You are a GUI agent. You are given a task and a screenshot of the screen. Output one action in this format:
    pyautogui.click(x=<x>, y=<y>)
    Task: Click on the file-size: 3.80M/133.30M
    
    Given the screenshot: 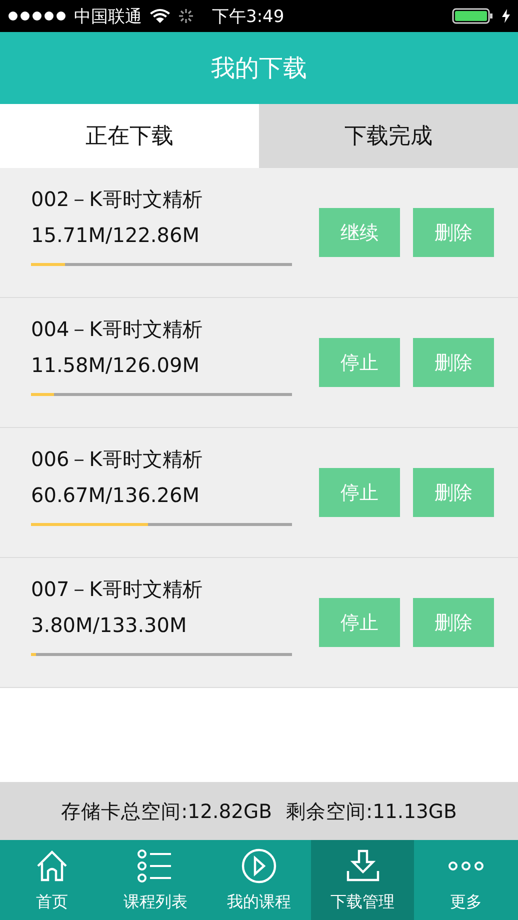 What is the action you would take?
    pyautogui.click(x=109, y=624)
    